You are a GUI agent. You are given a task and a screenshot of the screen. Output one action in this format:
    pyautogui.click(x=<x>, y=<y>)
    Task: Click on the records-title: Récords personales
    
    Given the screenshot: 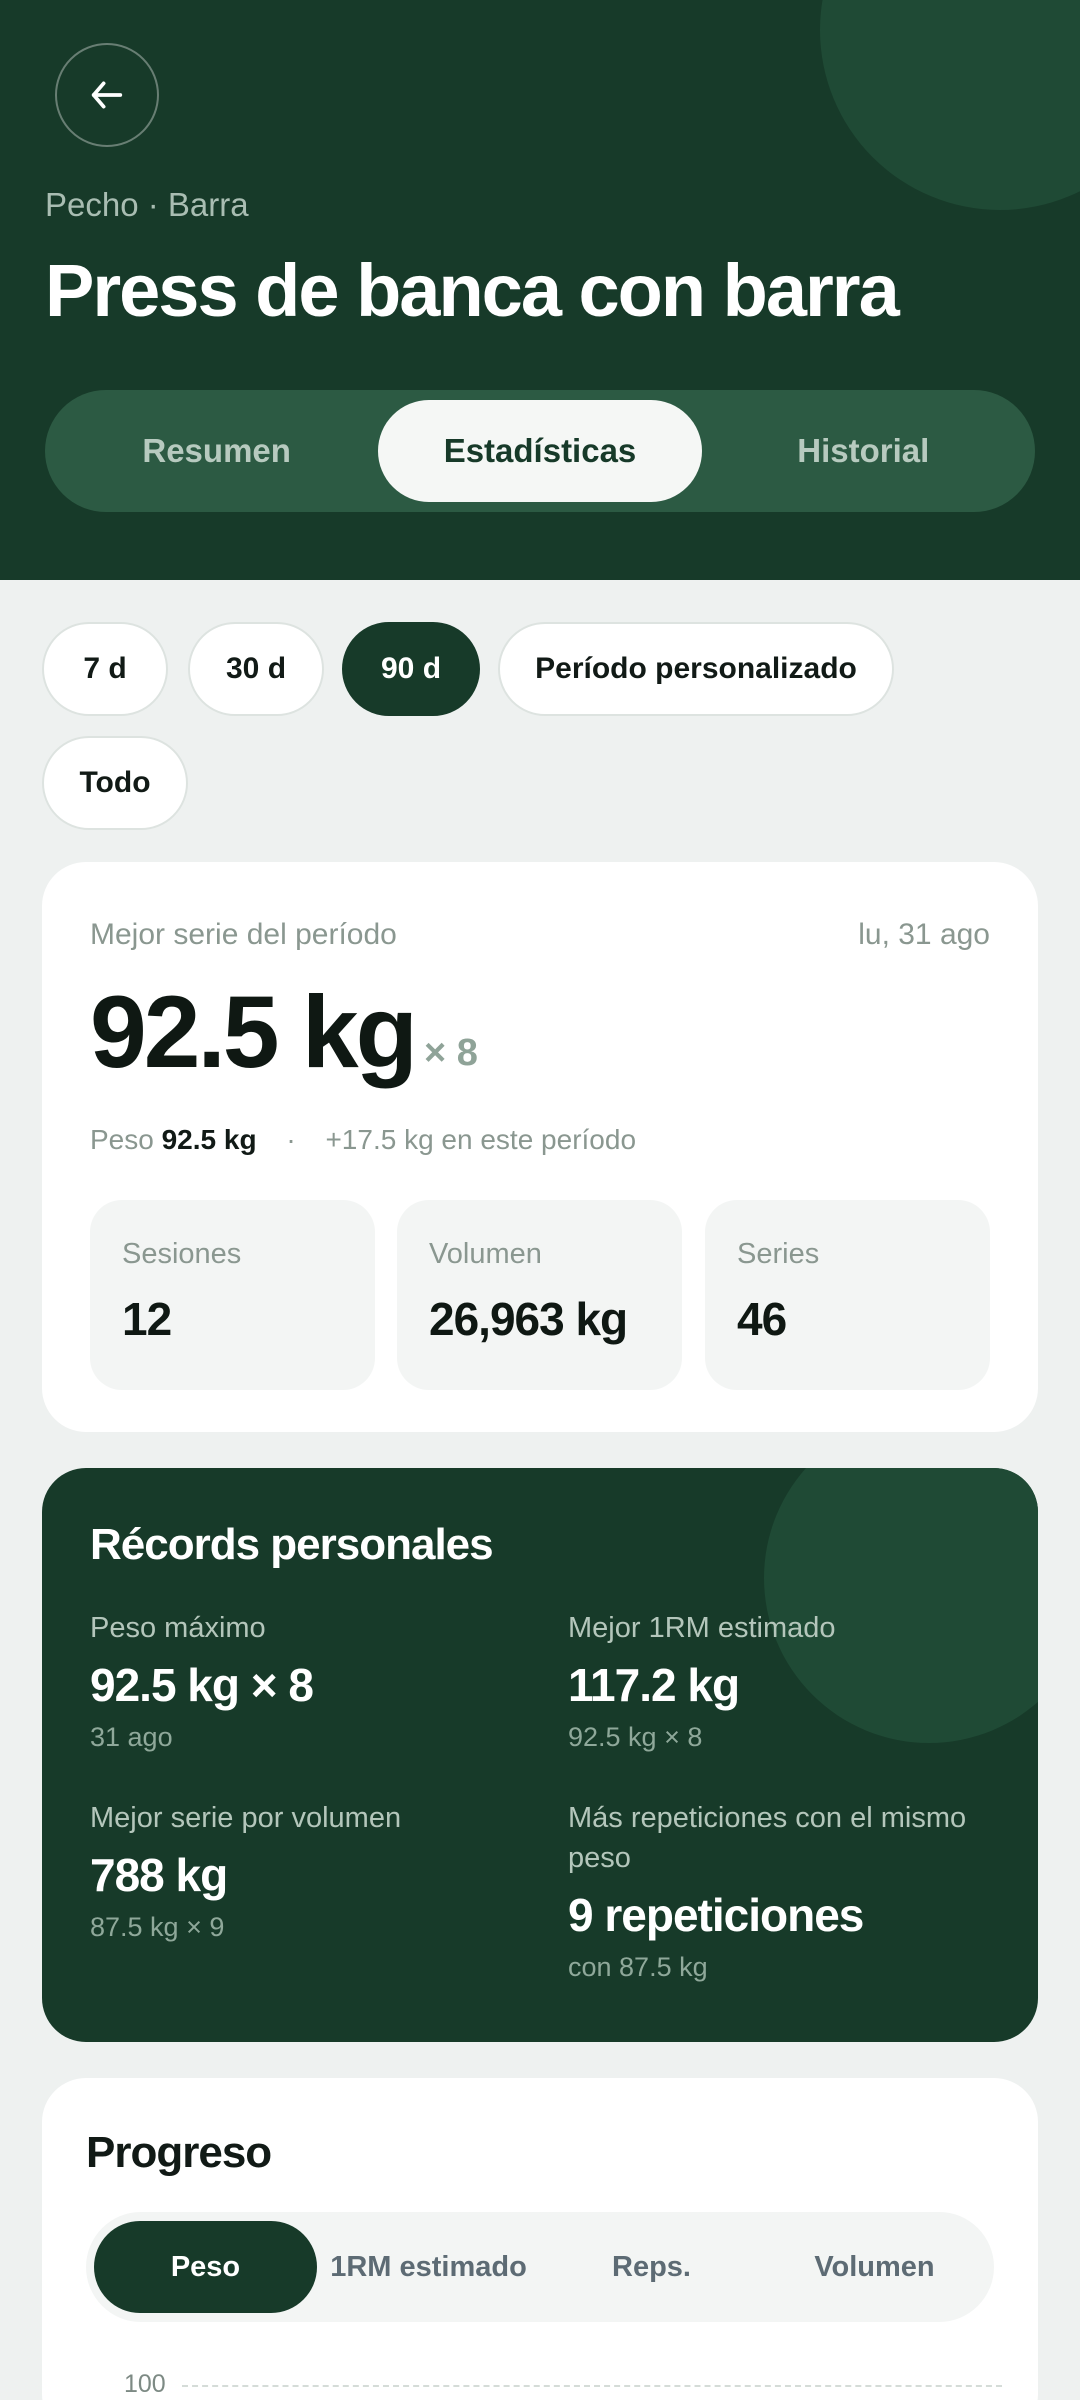 What is the action you would take?
    pyautogui.click(x=292, y=1544)
    